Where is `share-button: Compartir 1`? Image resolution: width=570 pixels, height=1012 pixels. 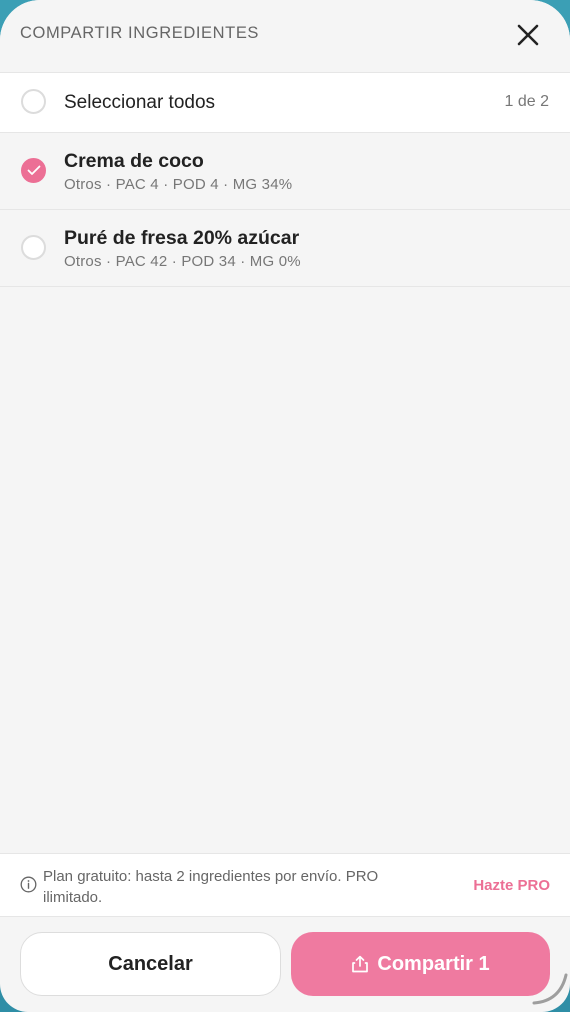 share-button: Compartir 1 is located at coordinates (420, 964).